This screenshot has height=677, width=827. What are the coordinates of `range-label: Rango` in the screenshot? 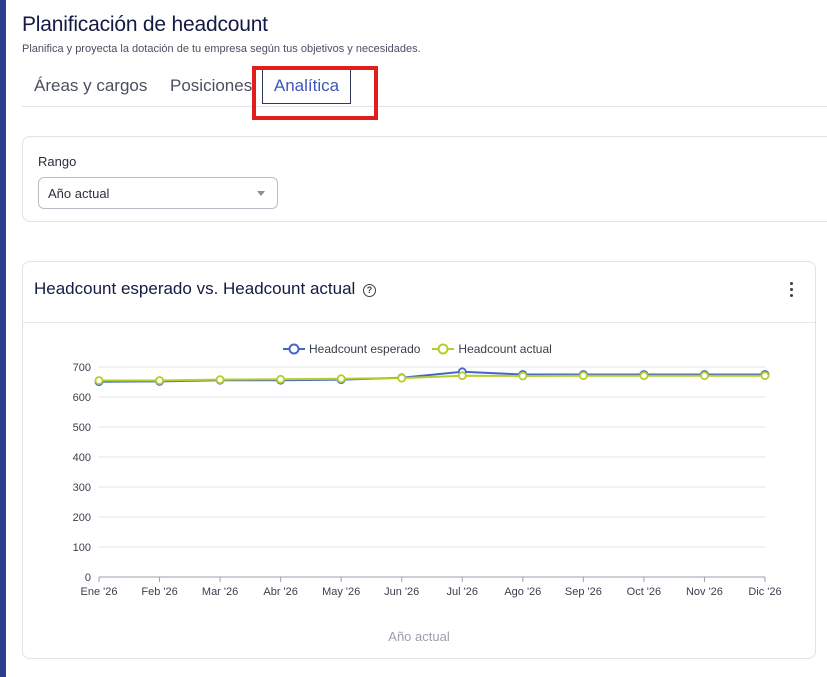 It's located at (57, 161).